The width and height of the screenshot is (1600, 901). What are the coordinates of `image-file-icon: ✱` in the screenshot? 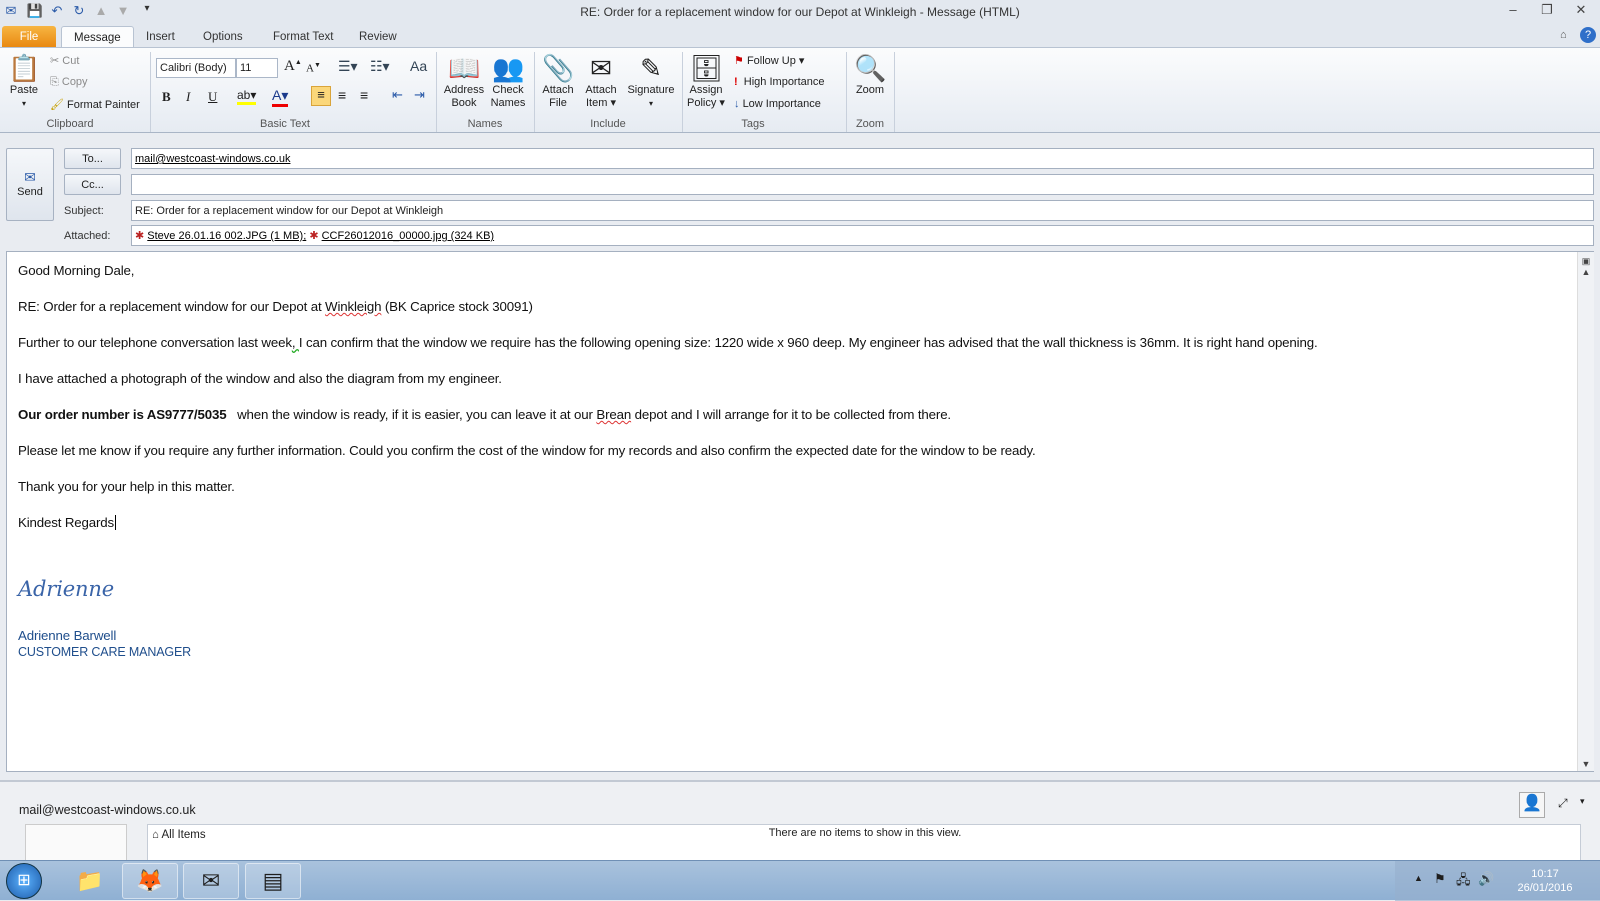 It's located at (314, 236).